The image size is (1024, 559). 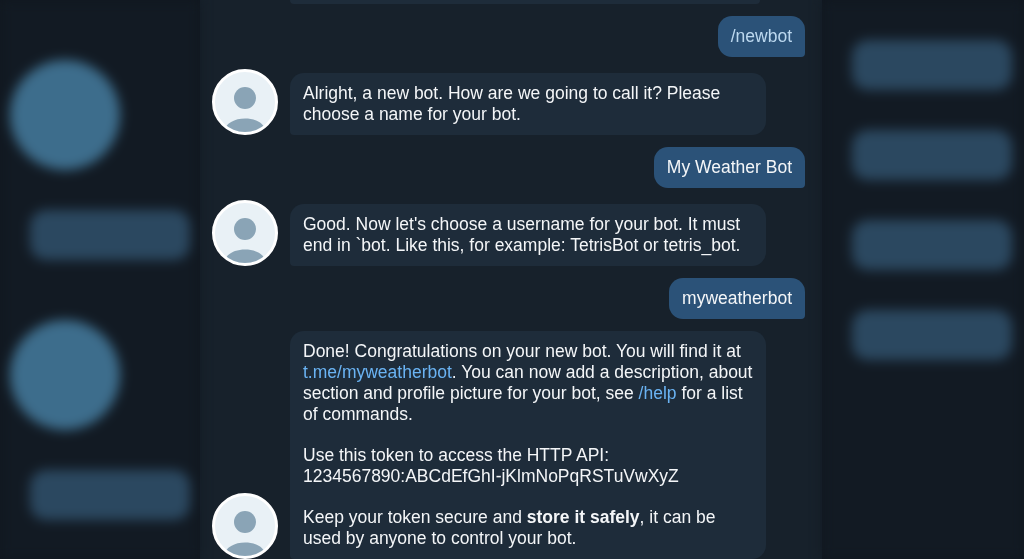 What do you see at coordinates (491, 466) in the screenshot?
I see `message-text: Use this token to access the HTTP API: 1234567890:ABCdEfGhI-jKlmNoPqRSTuVwXyZ` at bounding box center [491, 466].